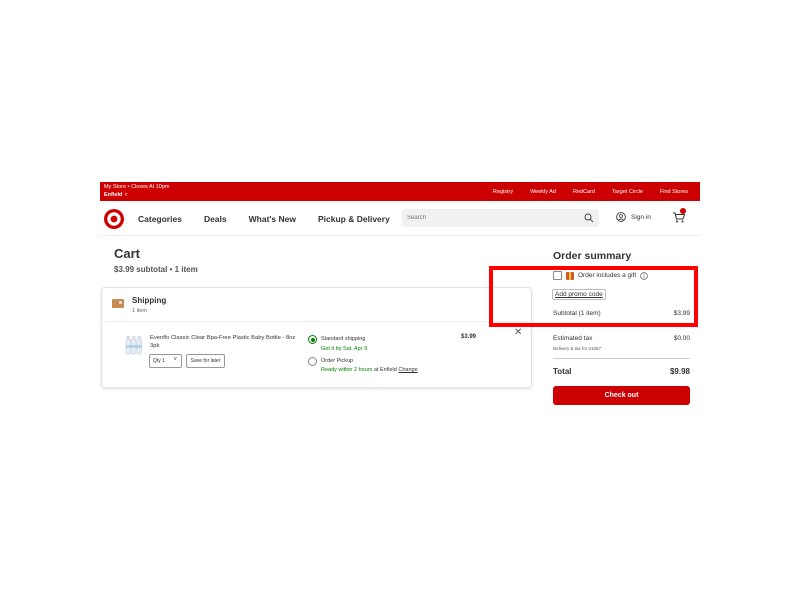  Describe the element at coordinates (385, 370) in the screenshot. I see `pickup-store-text: at Enfield` at that location.